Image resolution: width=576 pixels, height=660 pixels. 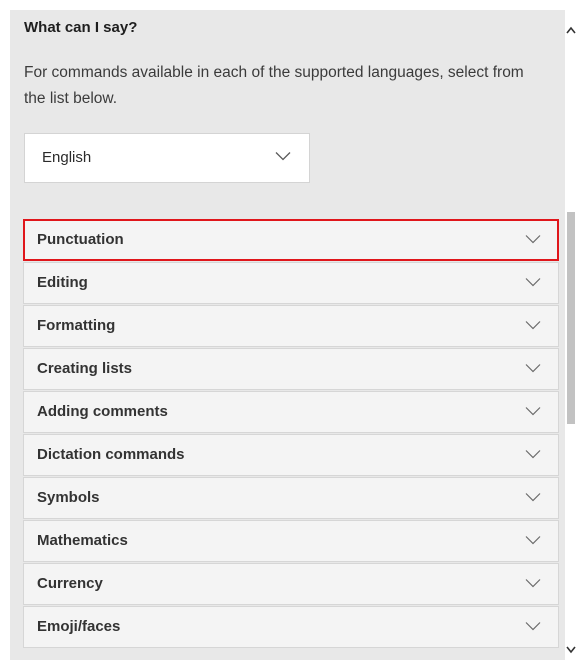 I want to click on accordion-item-symbols: Symbols, so click(x=291, y=498).